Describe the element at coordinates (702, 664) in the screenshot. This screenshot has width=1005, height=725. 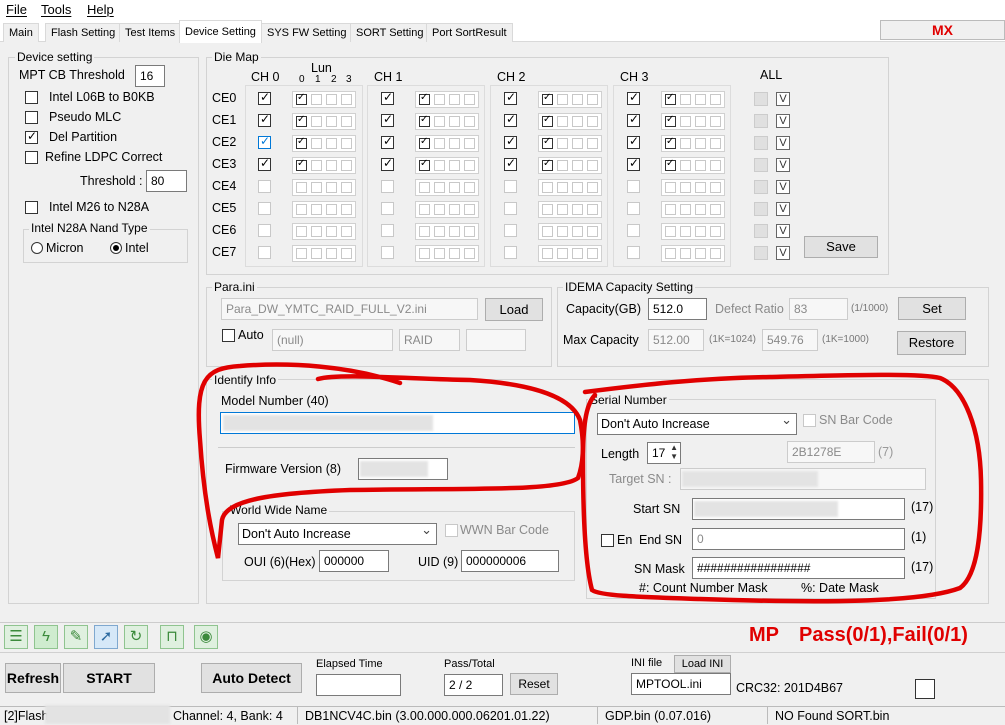
I see `load-ini-button: Load INI` at that location.